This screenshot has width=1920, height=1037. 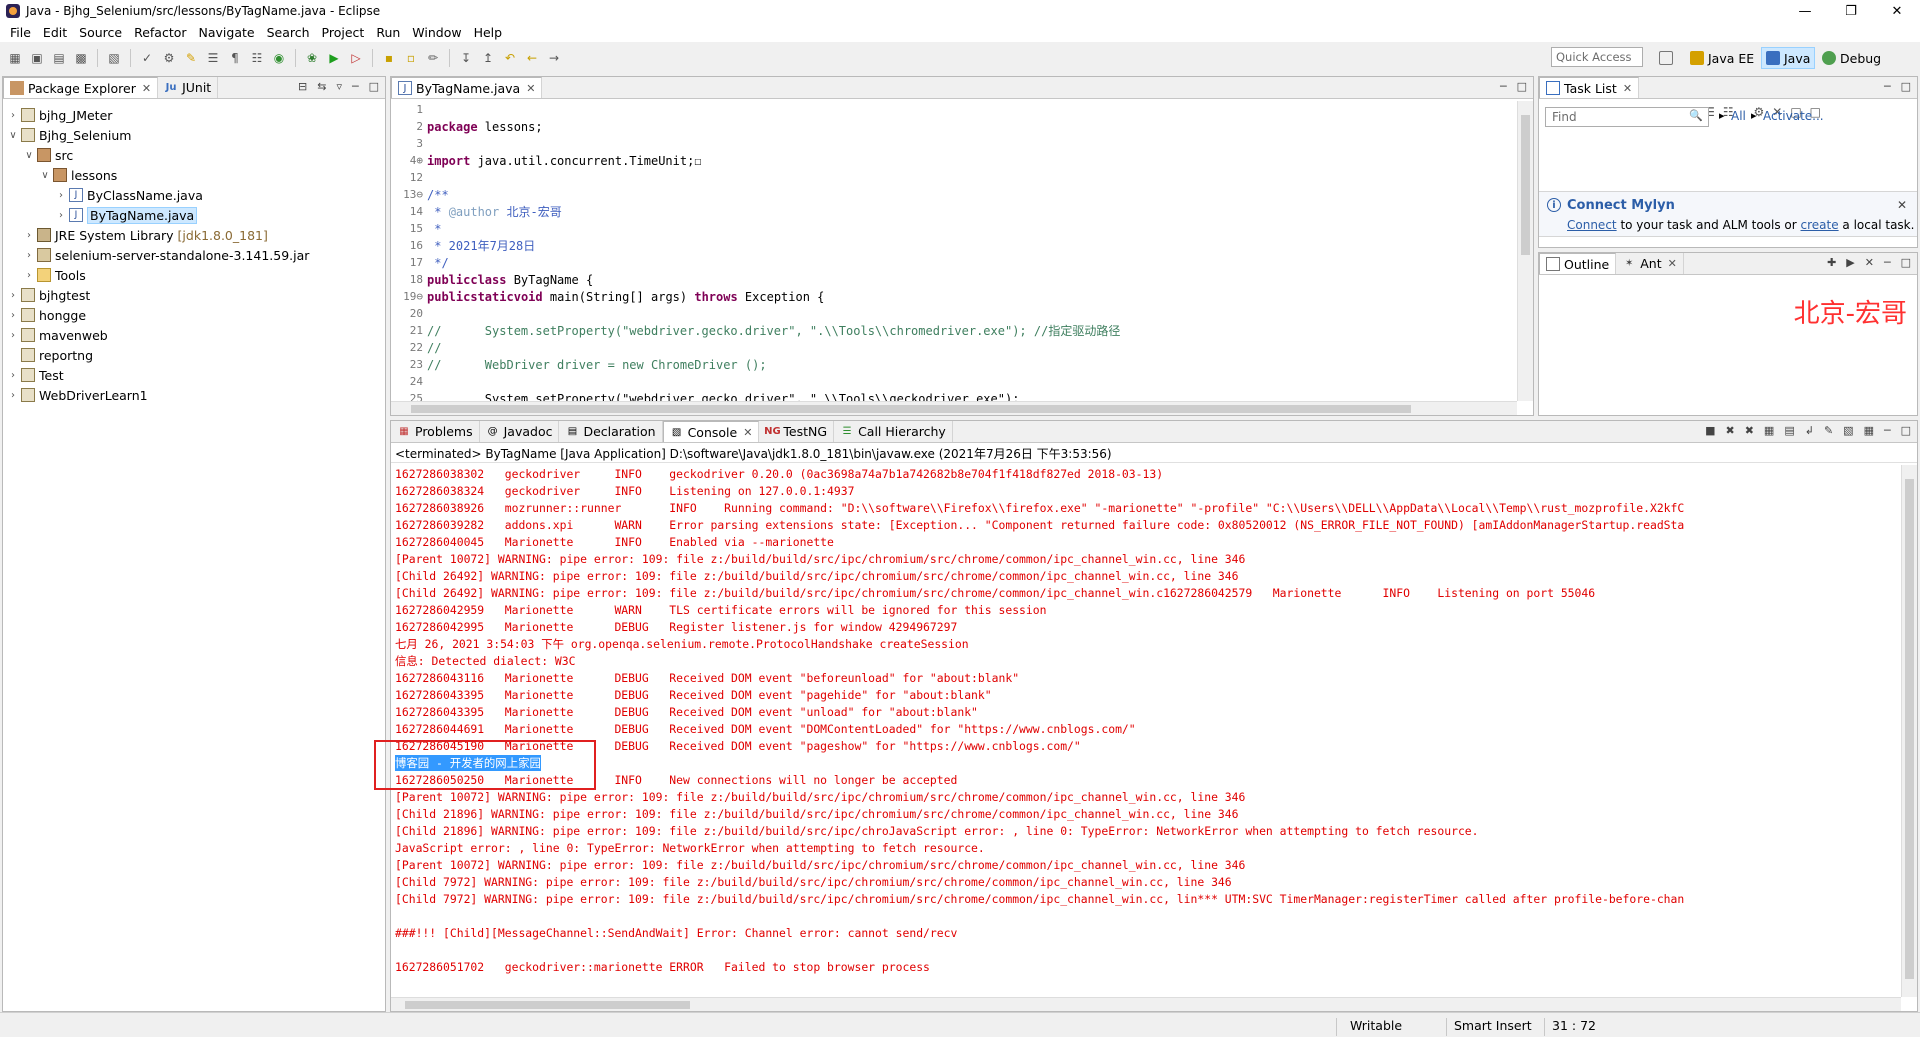 I want to click on tree-item: › Test, so click(x=194, y=375).